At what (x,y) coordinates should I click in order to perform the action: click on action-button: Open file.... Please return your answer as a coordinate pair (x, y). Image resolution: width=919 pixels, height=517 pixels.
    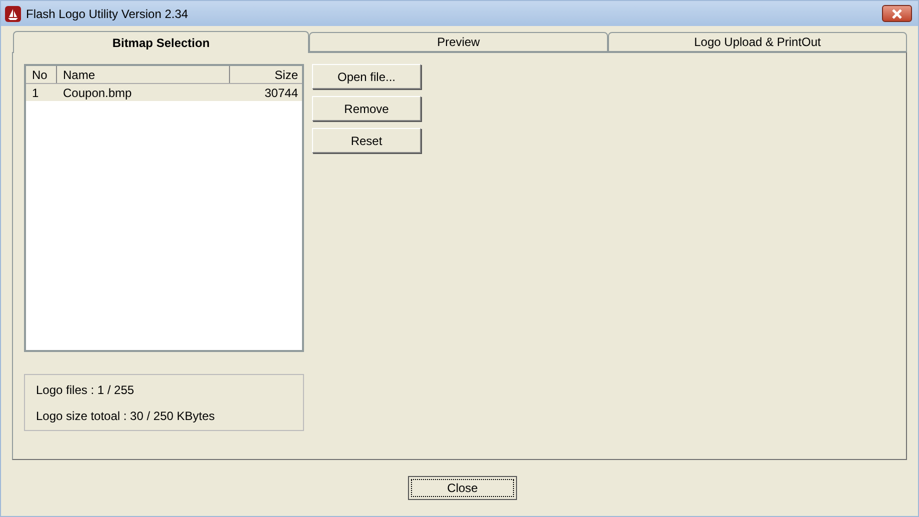
    Looking at the image, I should click on (366, 76).